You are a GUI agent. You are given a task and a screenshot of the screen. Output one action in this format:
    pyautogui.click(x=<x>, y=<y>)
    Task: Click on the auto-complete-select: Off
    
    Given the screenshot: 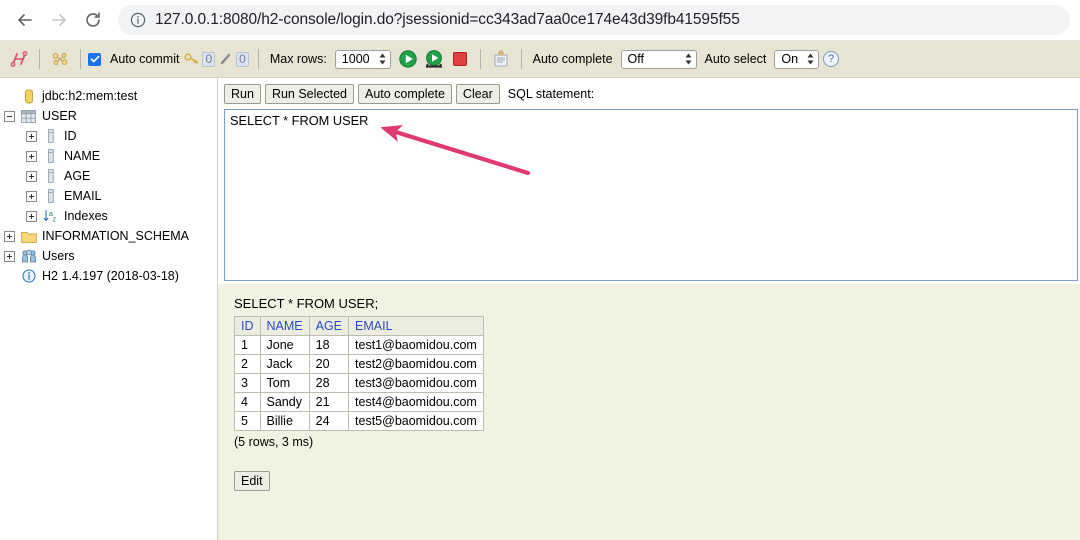 What is the action you would take?
    pyautogui.click(x=658, y=59)
    